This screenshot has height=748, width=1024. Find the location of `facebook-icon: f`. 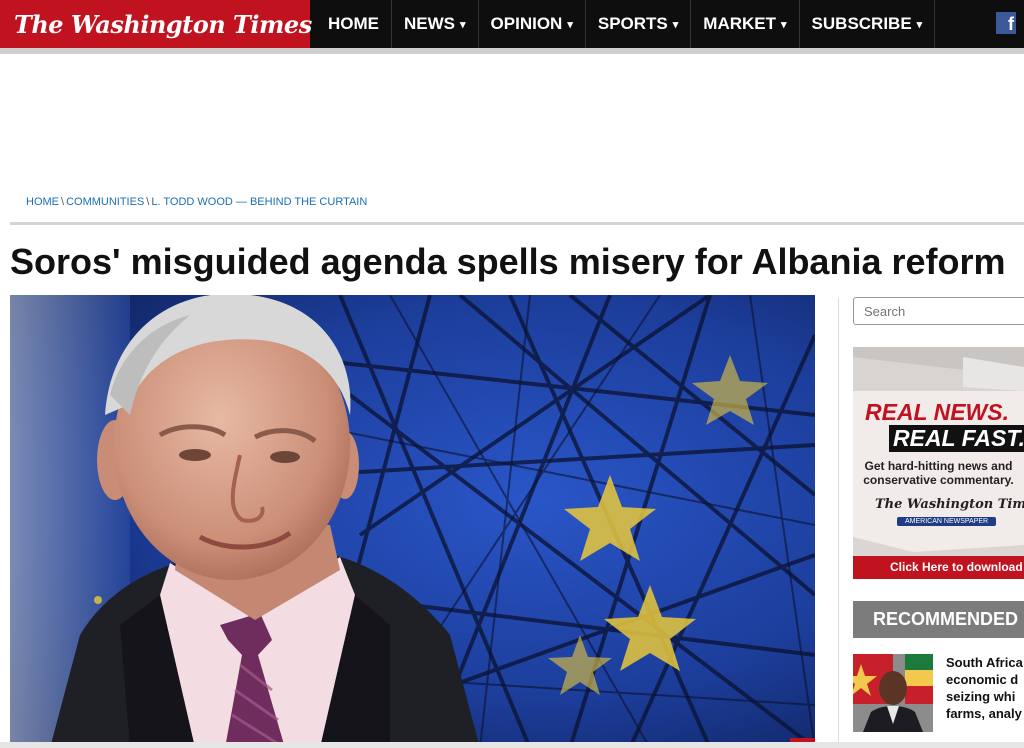

facebook-icon: f is located at coordinates (1006, 23).